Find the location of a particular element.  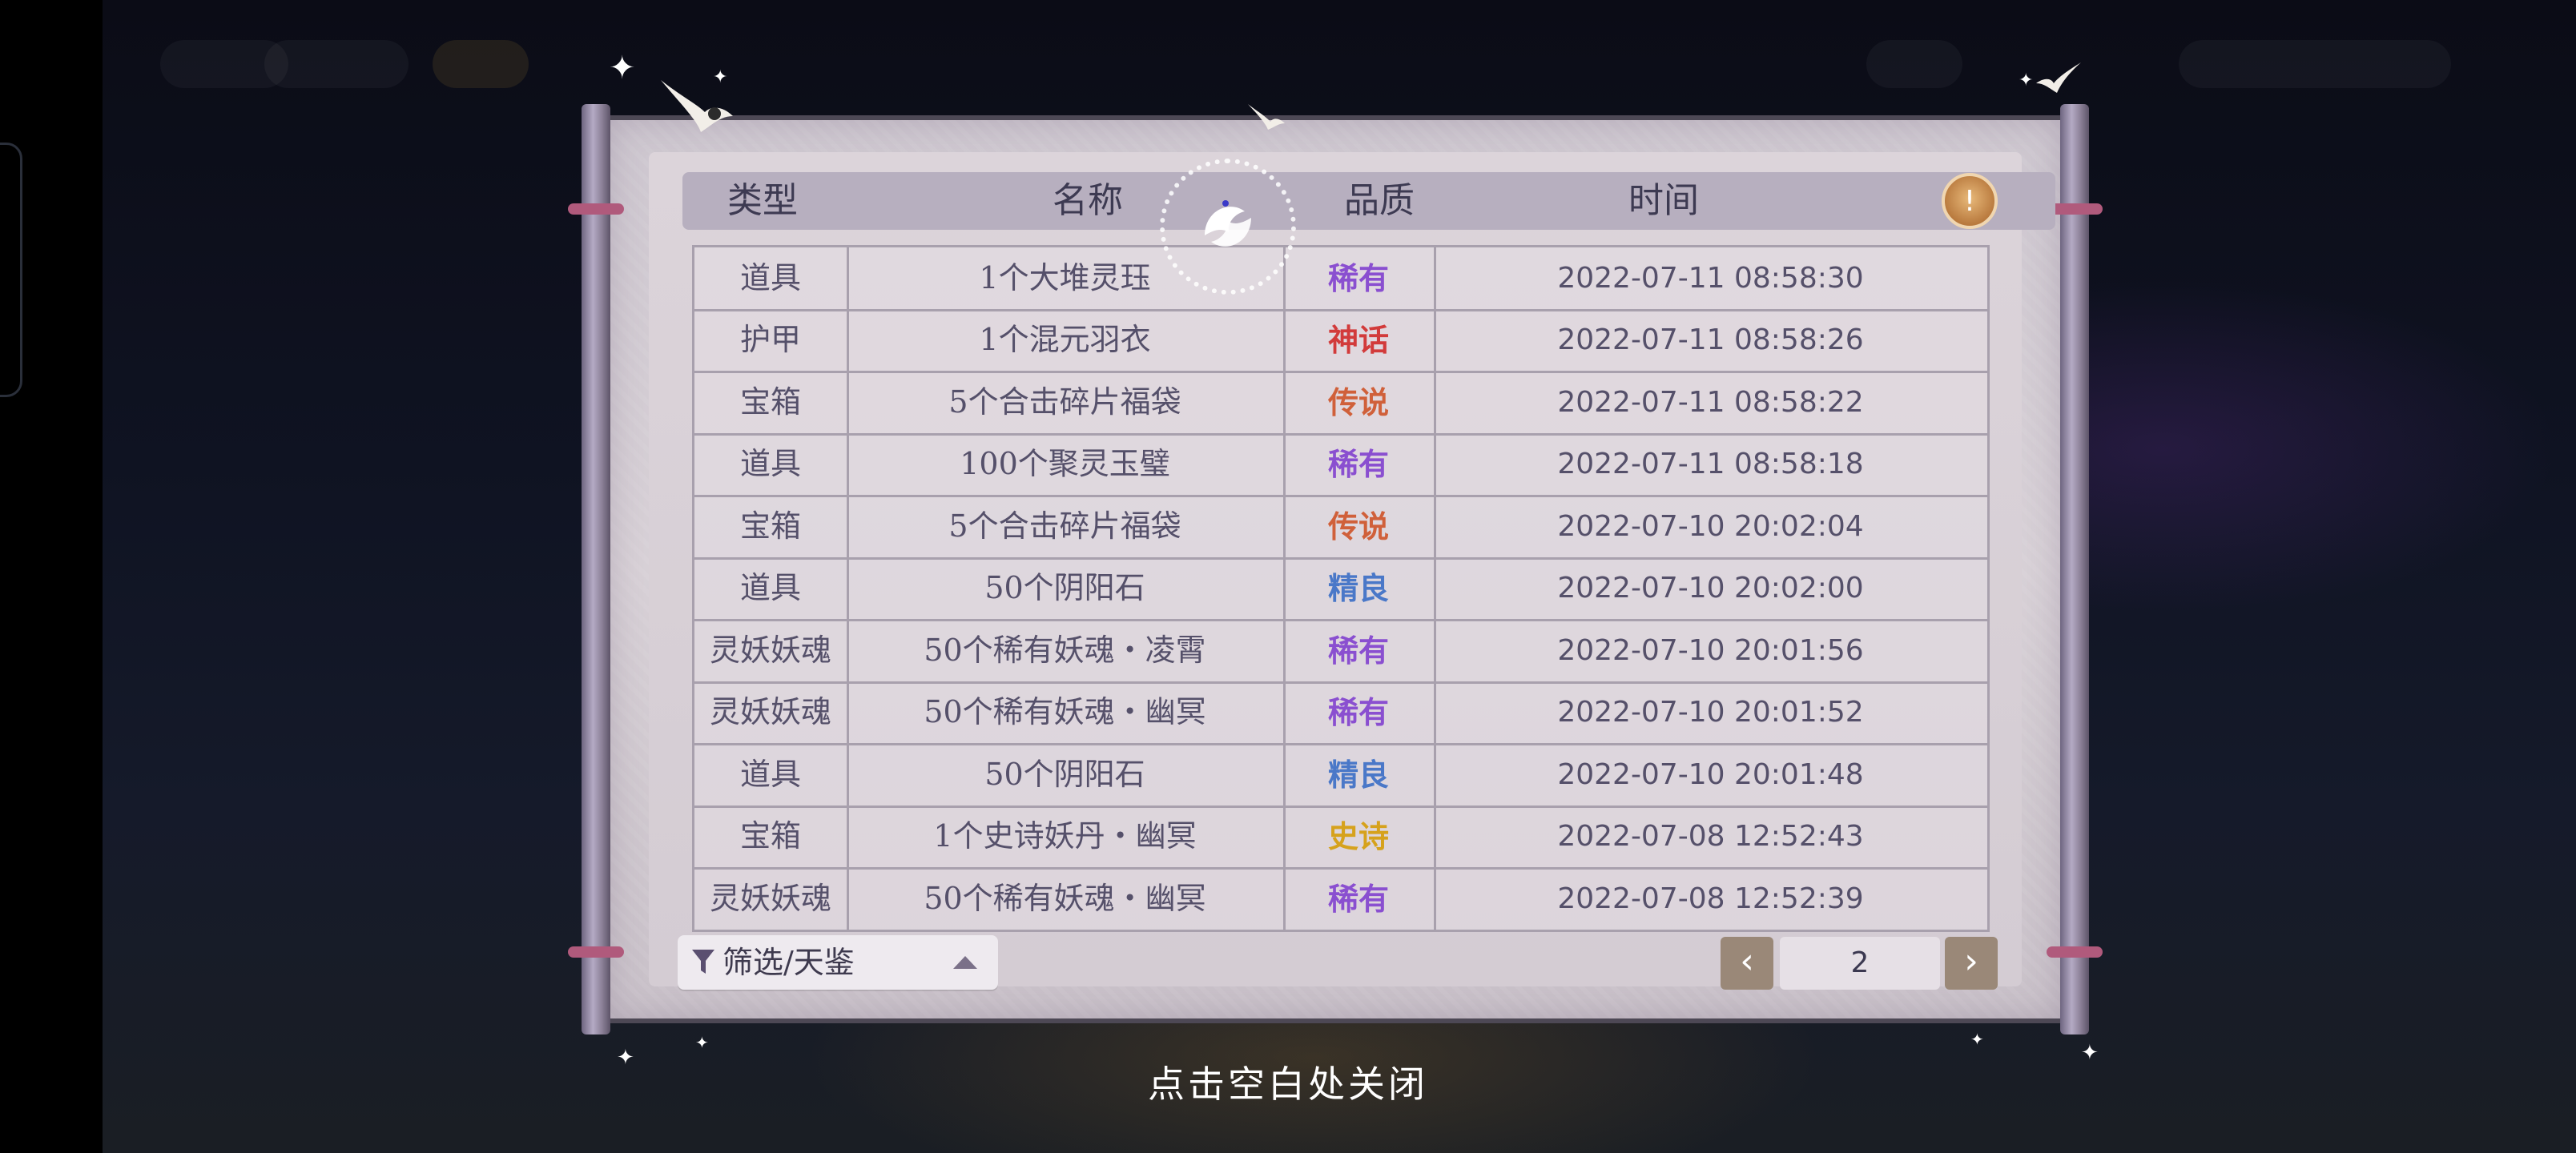

header-time: 时间 is located at coordinates (1664, 200).